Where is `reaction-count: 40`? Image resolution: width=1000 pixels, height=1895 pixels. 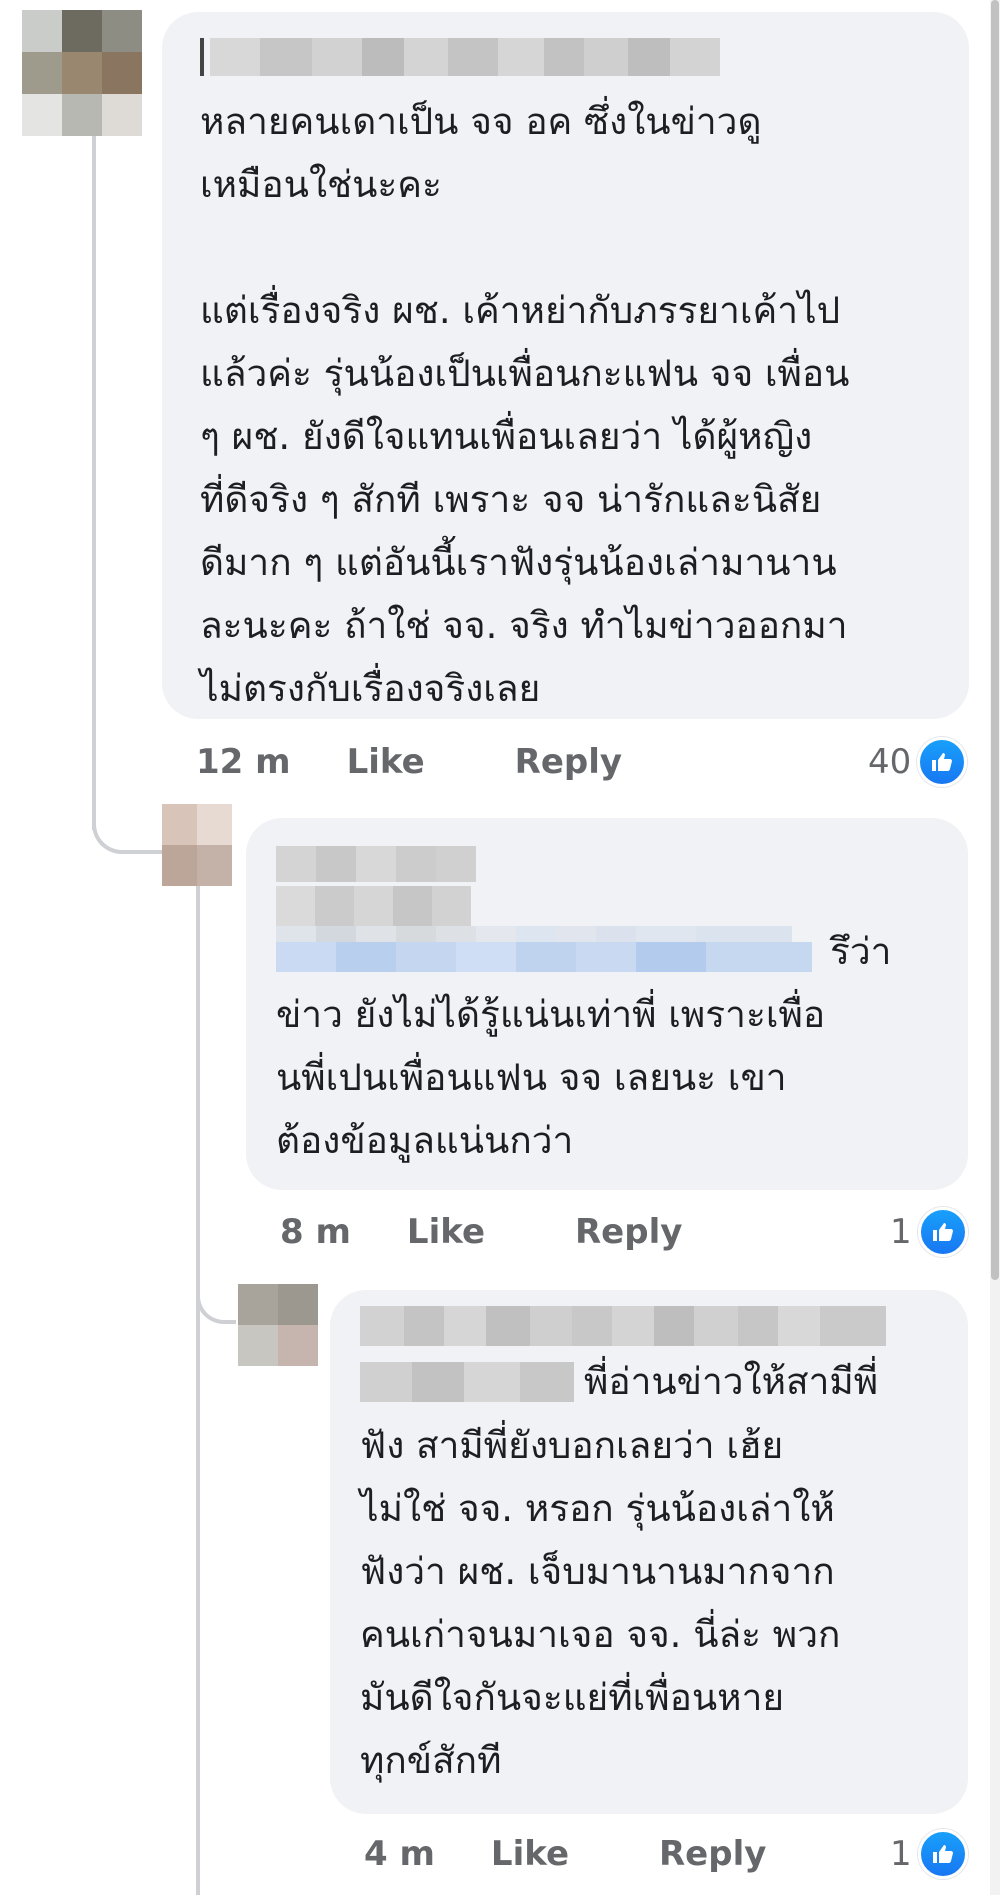 reaction-count: 40 is located at coordinates (890, 762).